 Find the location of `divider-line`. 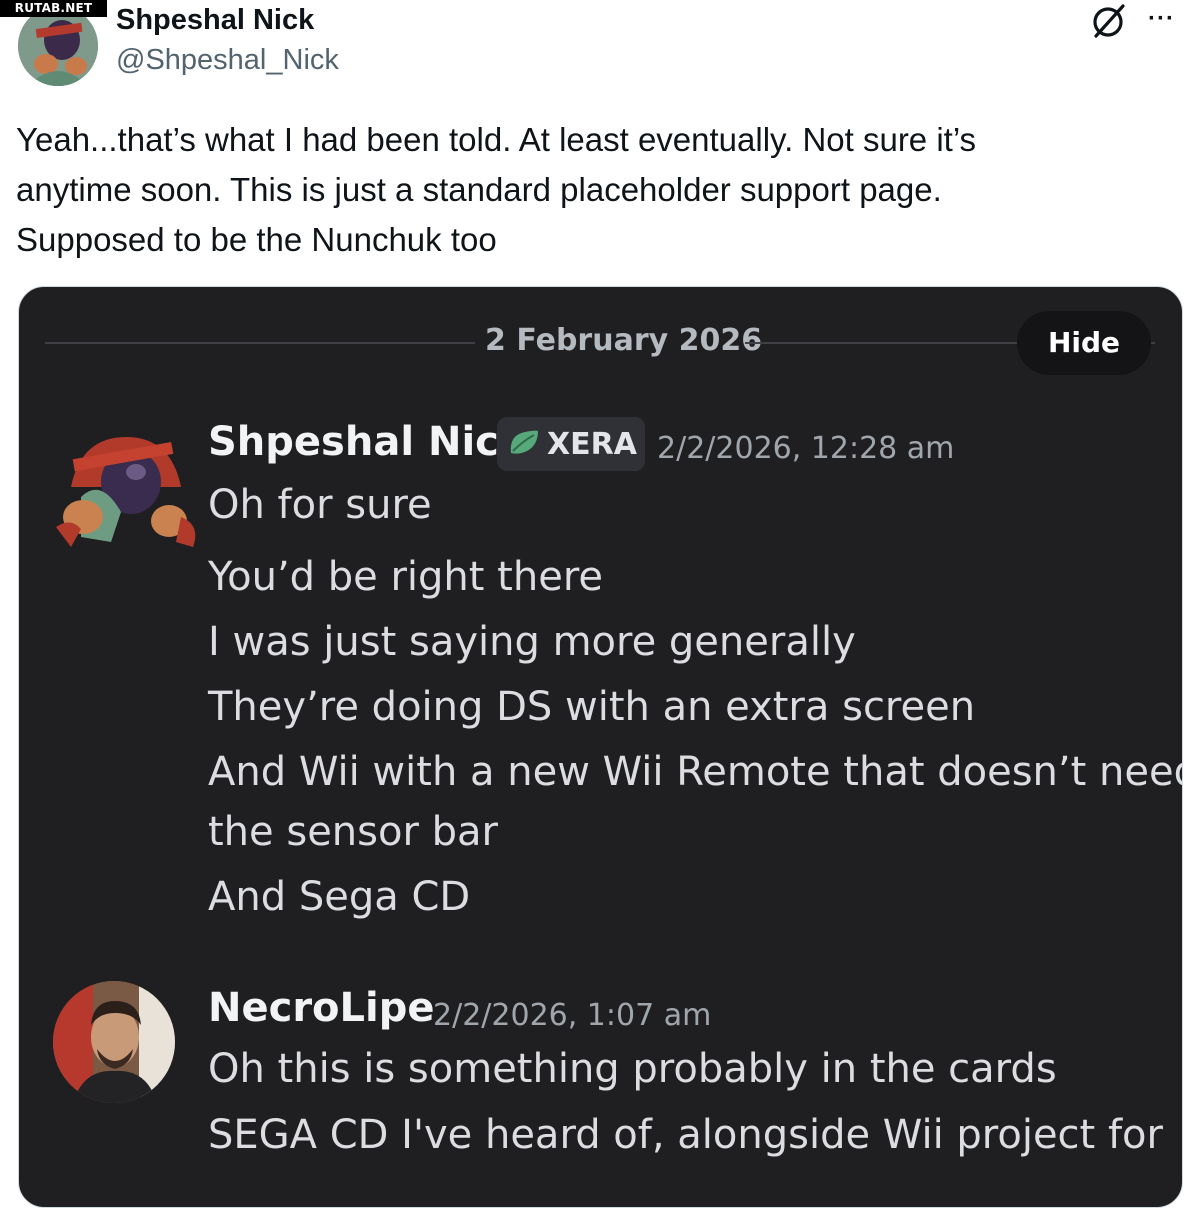

divider-line is located at coordinates (260, 343).